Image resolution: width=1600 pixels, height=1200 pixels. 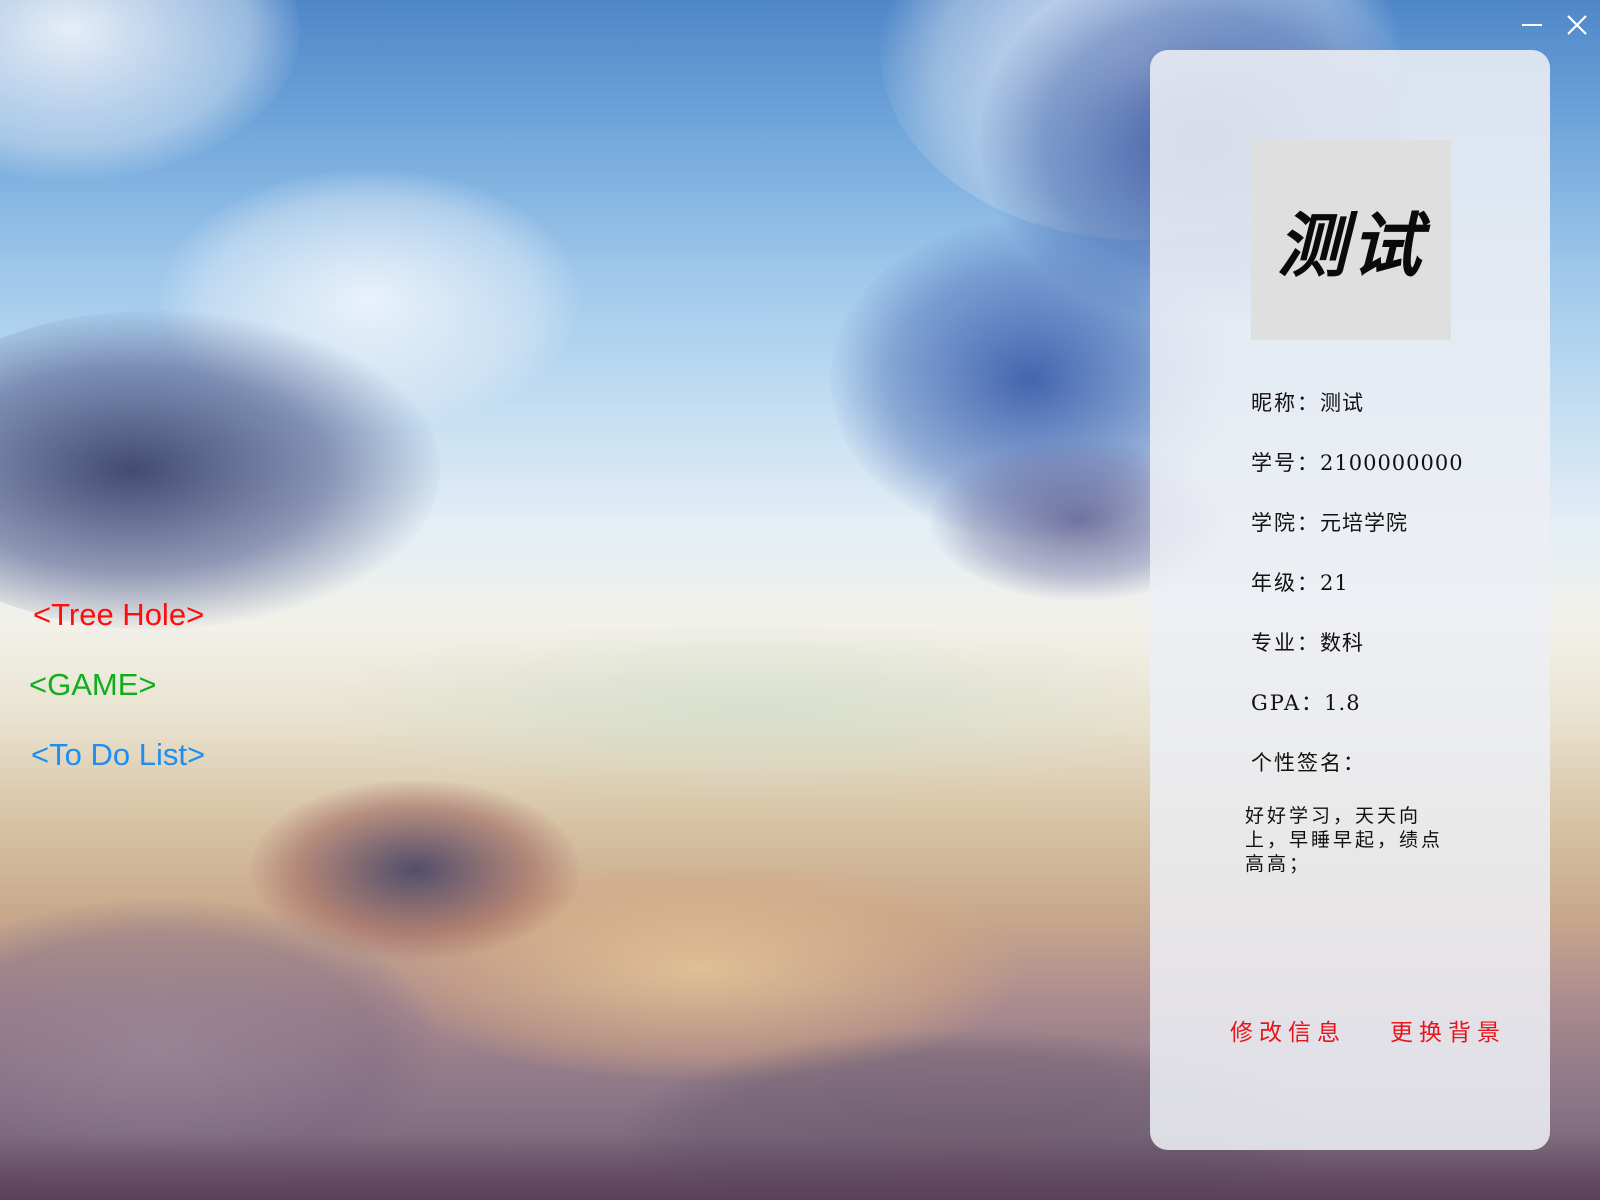 I want to click on gpa-row: GPA：1.8, so click(x=1306, y=703).